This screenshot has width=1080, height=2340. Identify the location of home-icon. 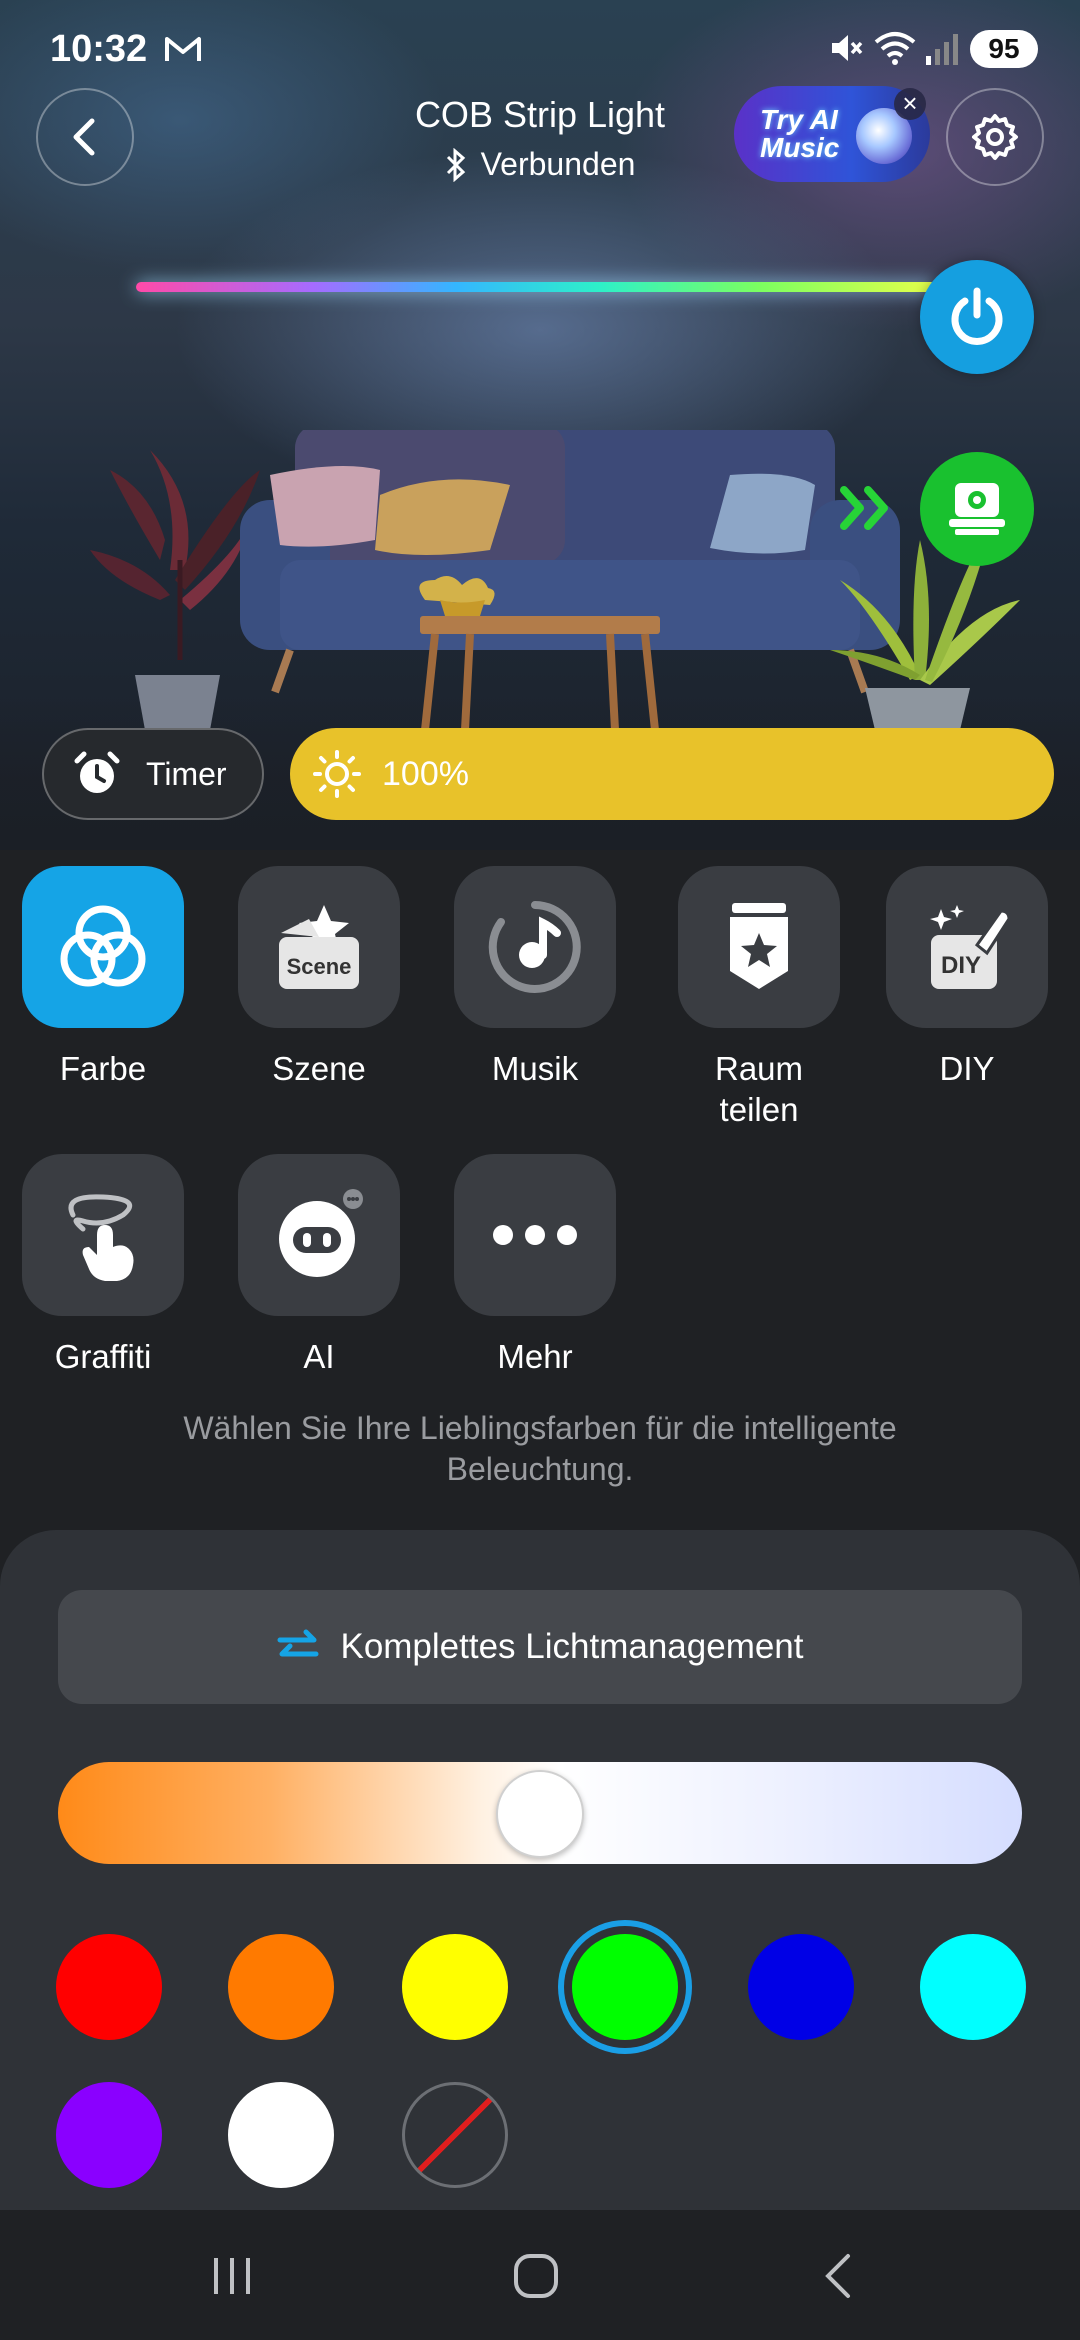
(536, 2276).